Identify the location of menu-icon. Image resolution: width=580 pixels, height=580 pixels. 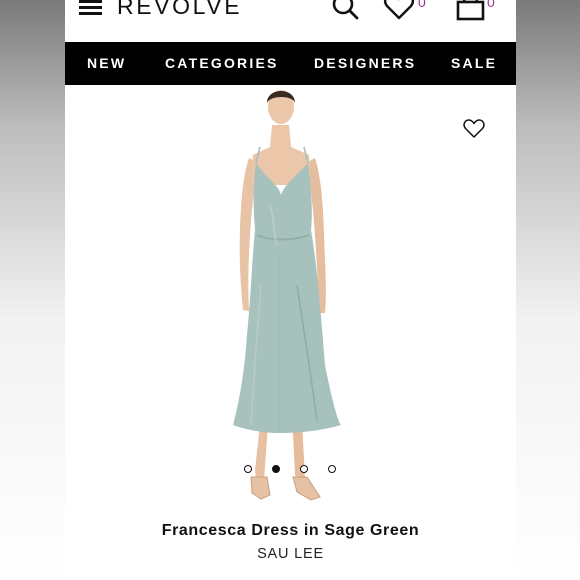
(91, 9).